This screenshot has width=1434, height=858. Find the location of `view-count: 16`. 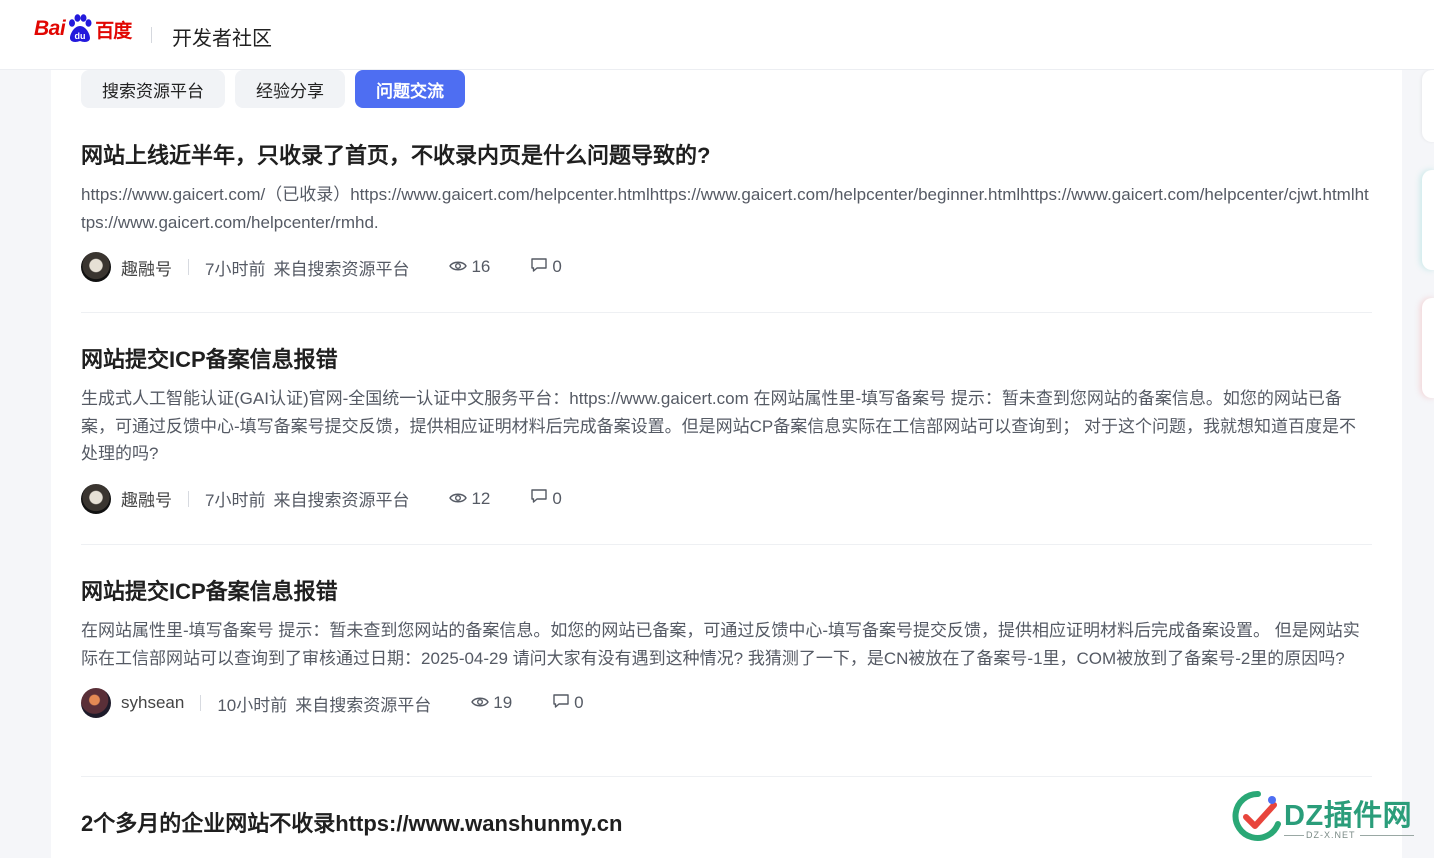

view-count: 16 is located at coordinates (469, 267).